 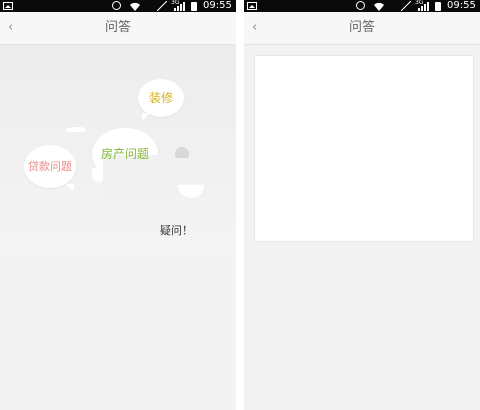 I want to click on screen-divider, so click(x=240, y=205).